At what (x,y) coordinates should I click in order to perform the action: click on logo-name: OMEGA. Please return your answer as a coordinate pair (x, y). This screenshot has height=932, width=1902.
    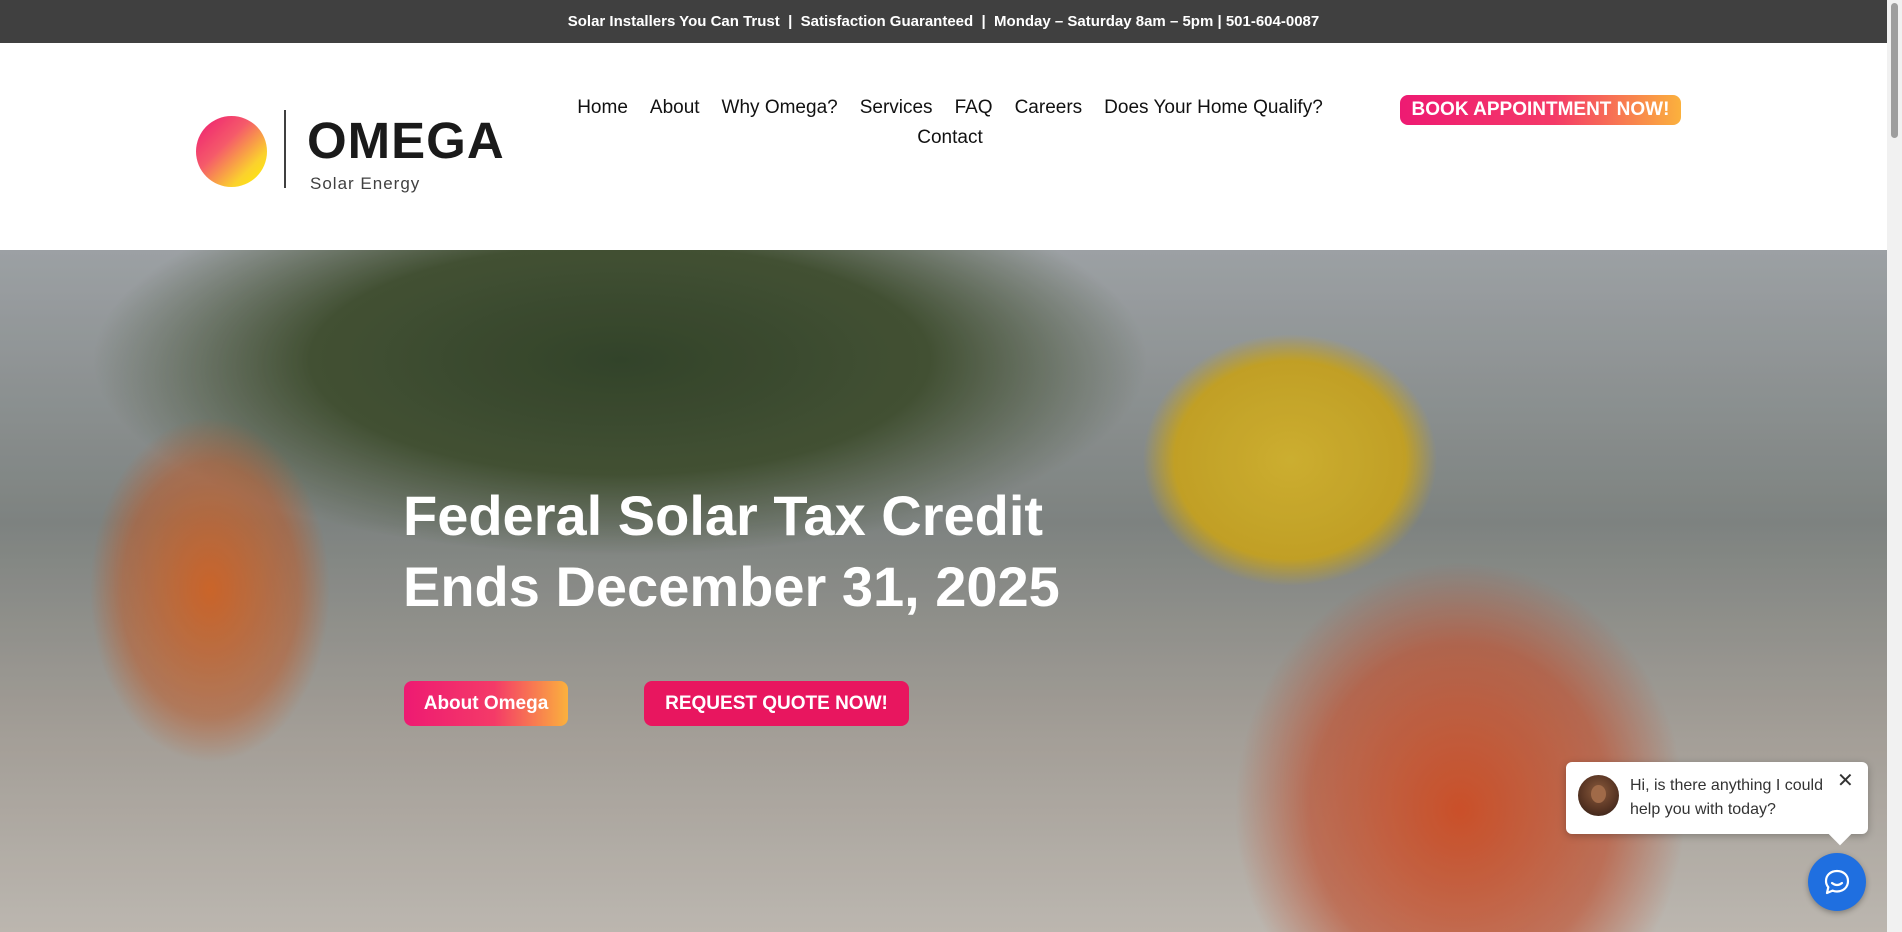
    Looking at the image, I should click on (406, 140).